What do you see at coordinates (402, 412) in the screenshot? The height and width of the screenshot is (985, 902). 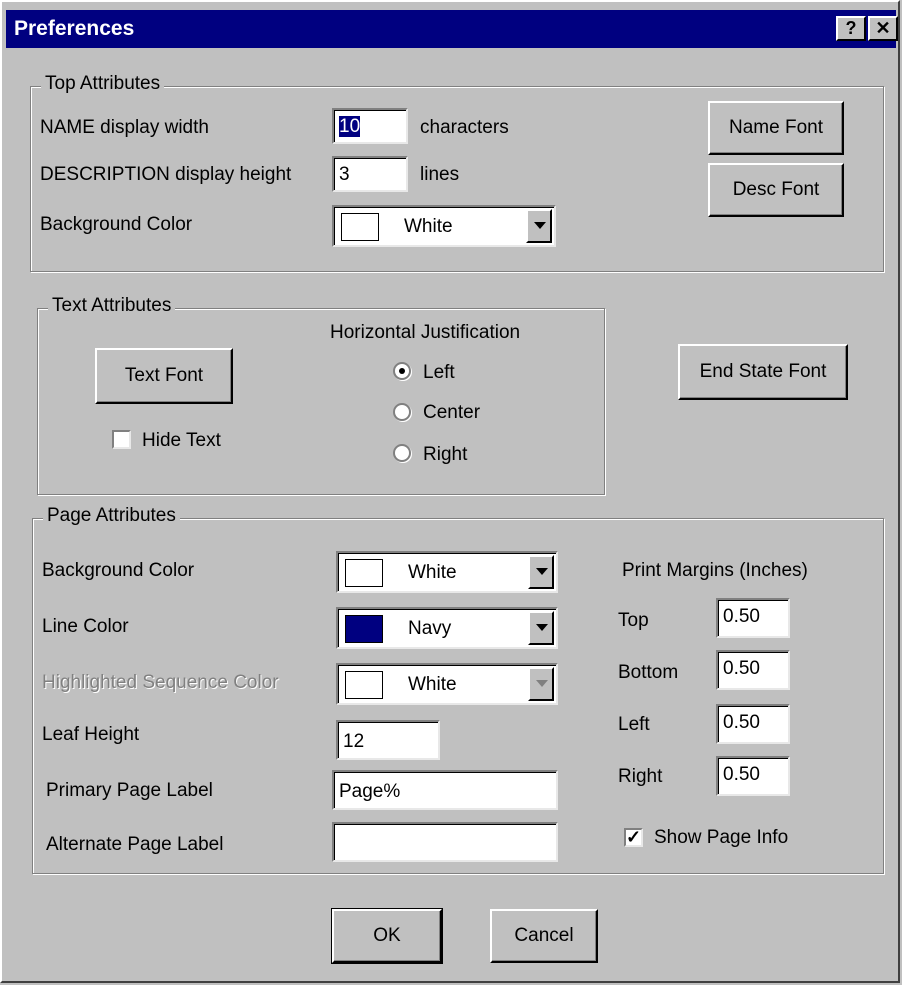 I see `radio-center` at bounding box center [402, 412].